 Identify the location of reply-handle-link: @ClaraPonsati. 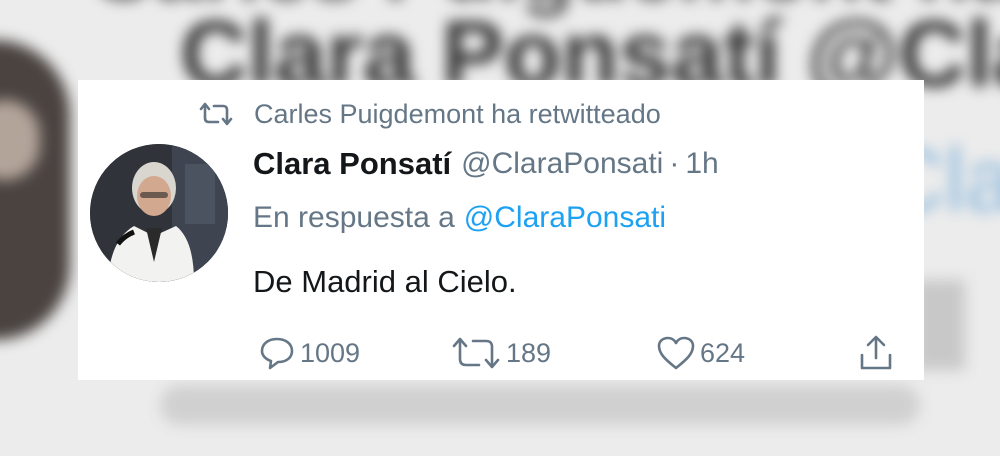
(565, 218).